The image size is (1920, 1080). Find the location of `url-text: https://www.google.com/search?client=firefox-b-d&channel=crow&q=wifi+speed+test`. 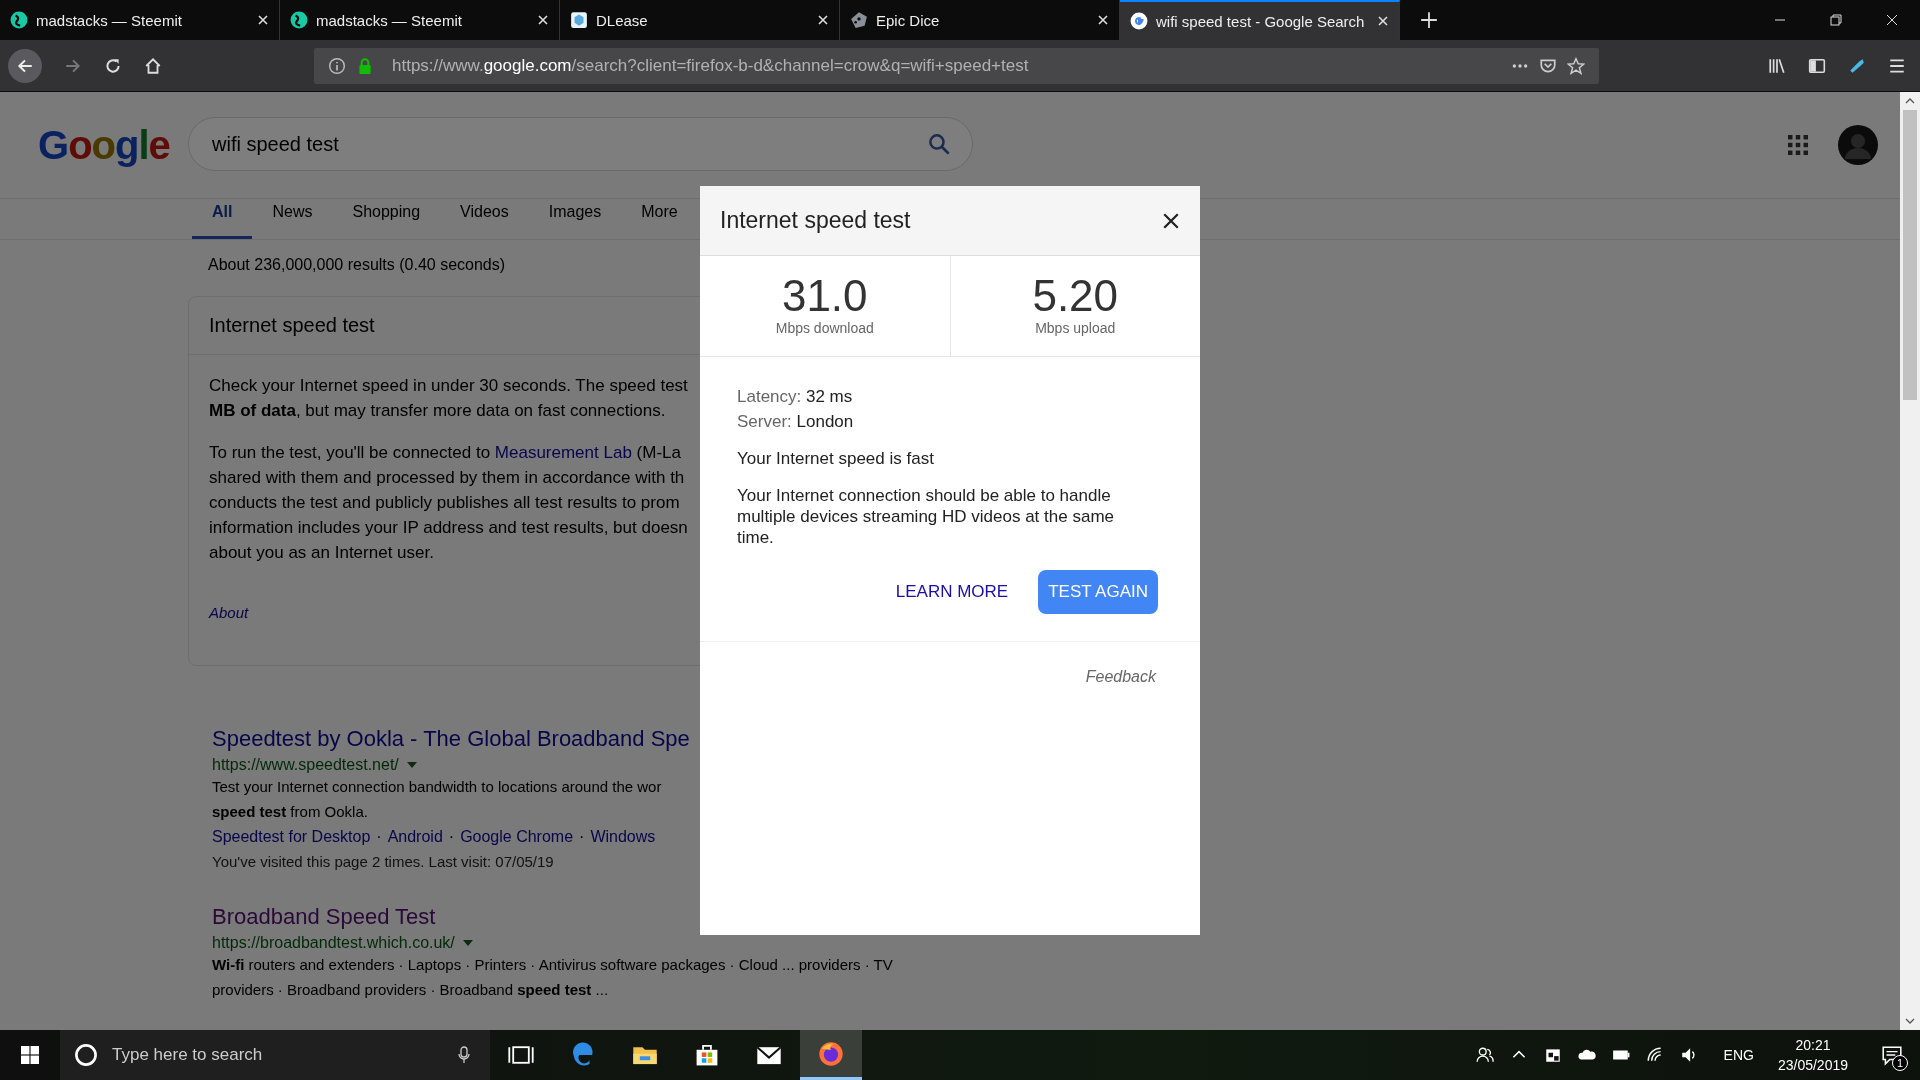

url-text: https://www.google.com/search?client=firefox-b-d&channel=crow&q=wifi+speed+test is located at coordinates (710, 65).